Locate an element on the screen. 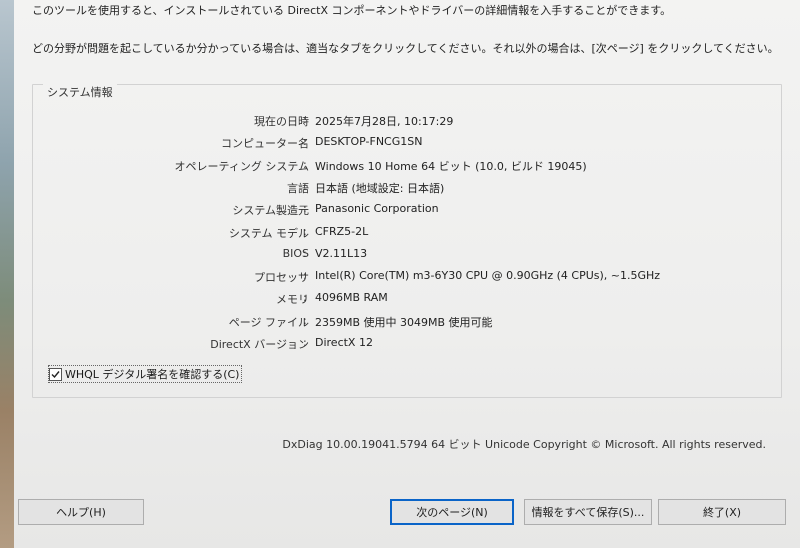 The height and width of the screenshot is (548, 800). info-value: DirectX 12 is located at coordinates (344, 342).